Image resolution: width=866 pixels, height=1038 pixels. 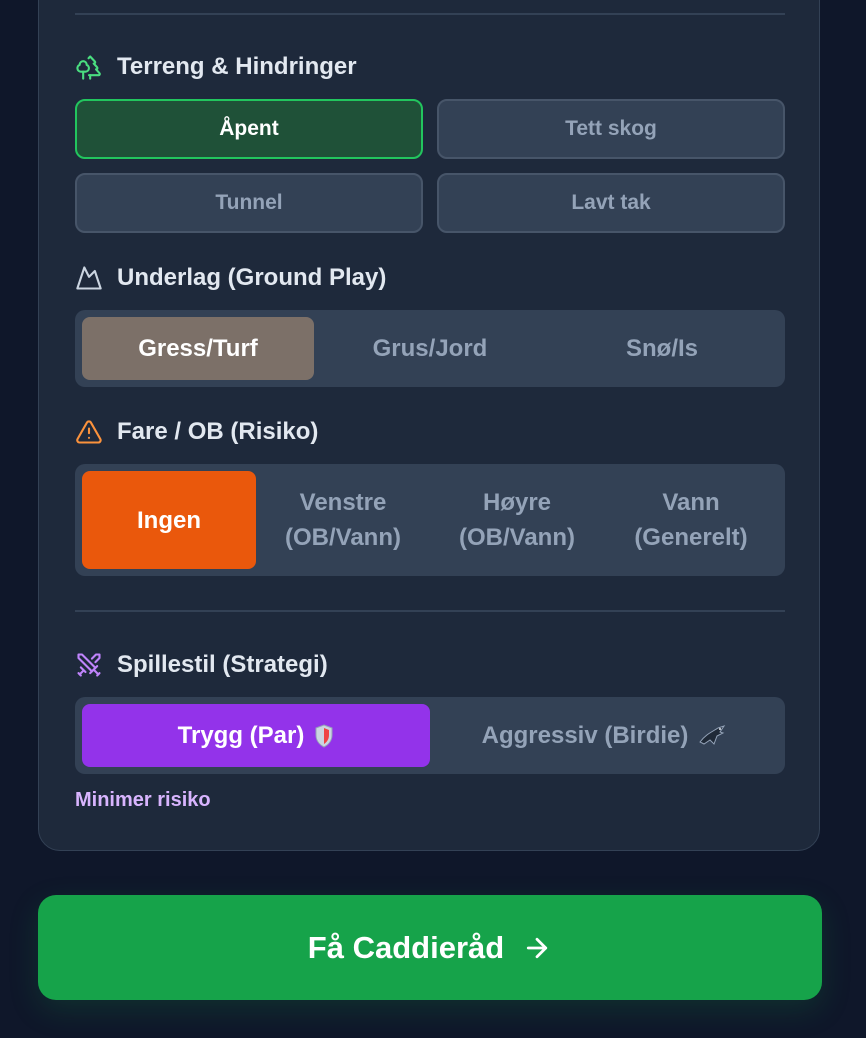 I want to click on terrain-title: Terreng & Hindringer, so click(x=237, y=66).